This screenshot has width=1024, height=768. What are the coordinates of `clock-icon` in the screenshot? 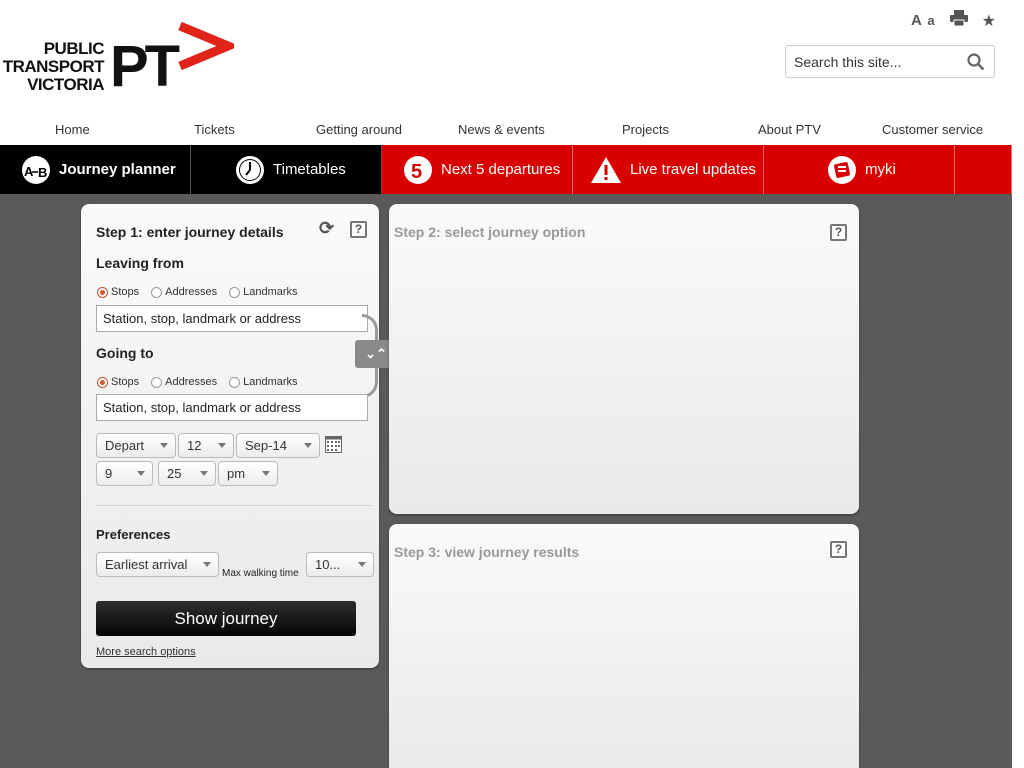 It's located at (250, 170).